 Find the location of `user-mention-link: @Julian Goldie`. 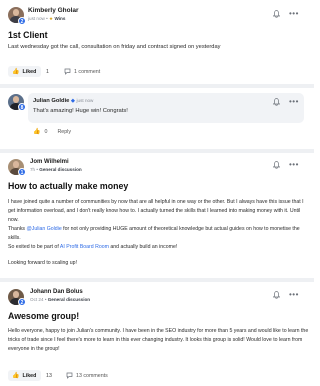

user-mention-link: @Julian Goldie is located at coordinates (43, 229).